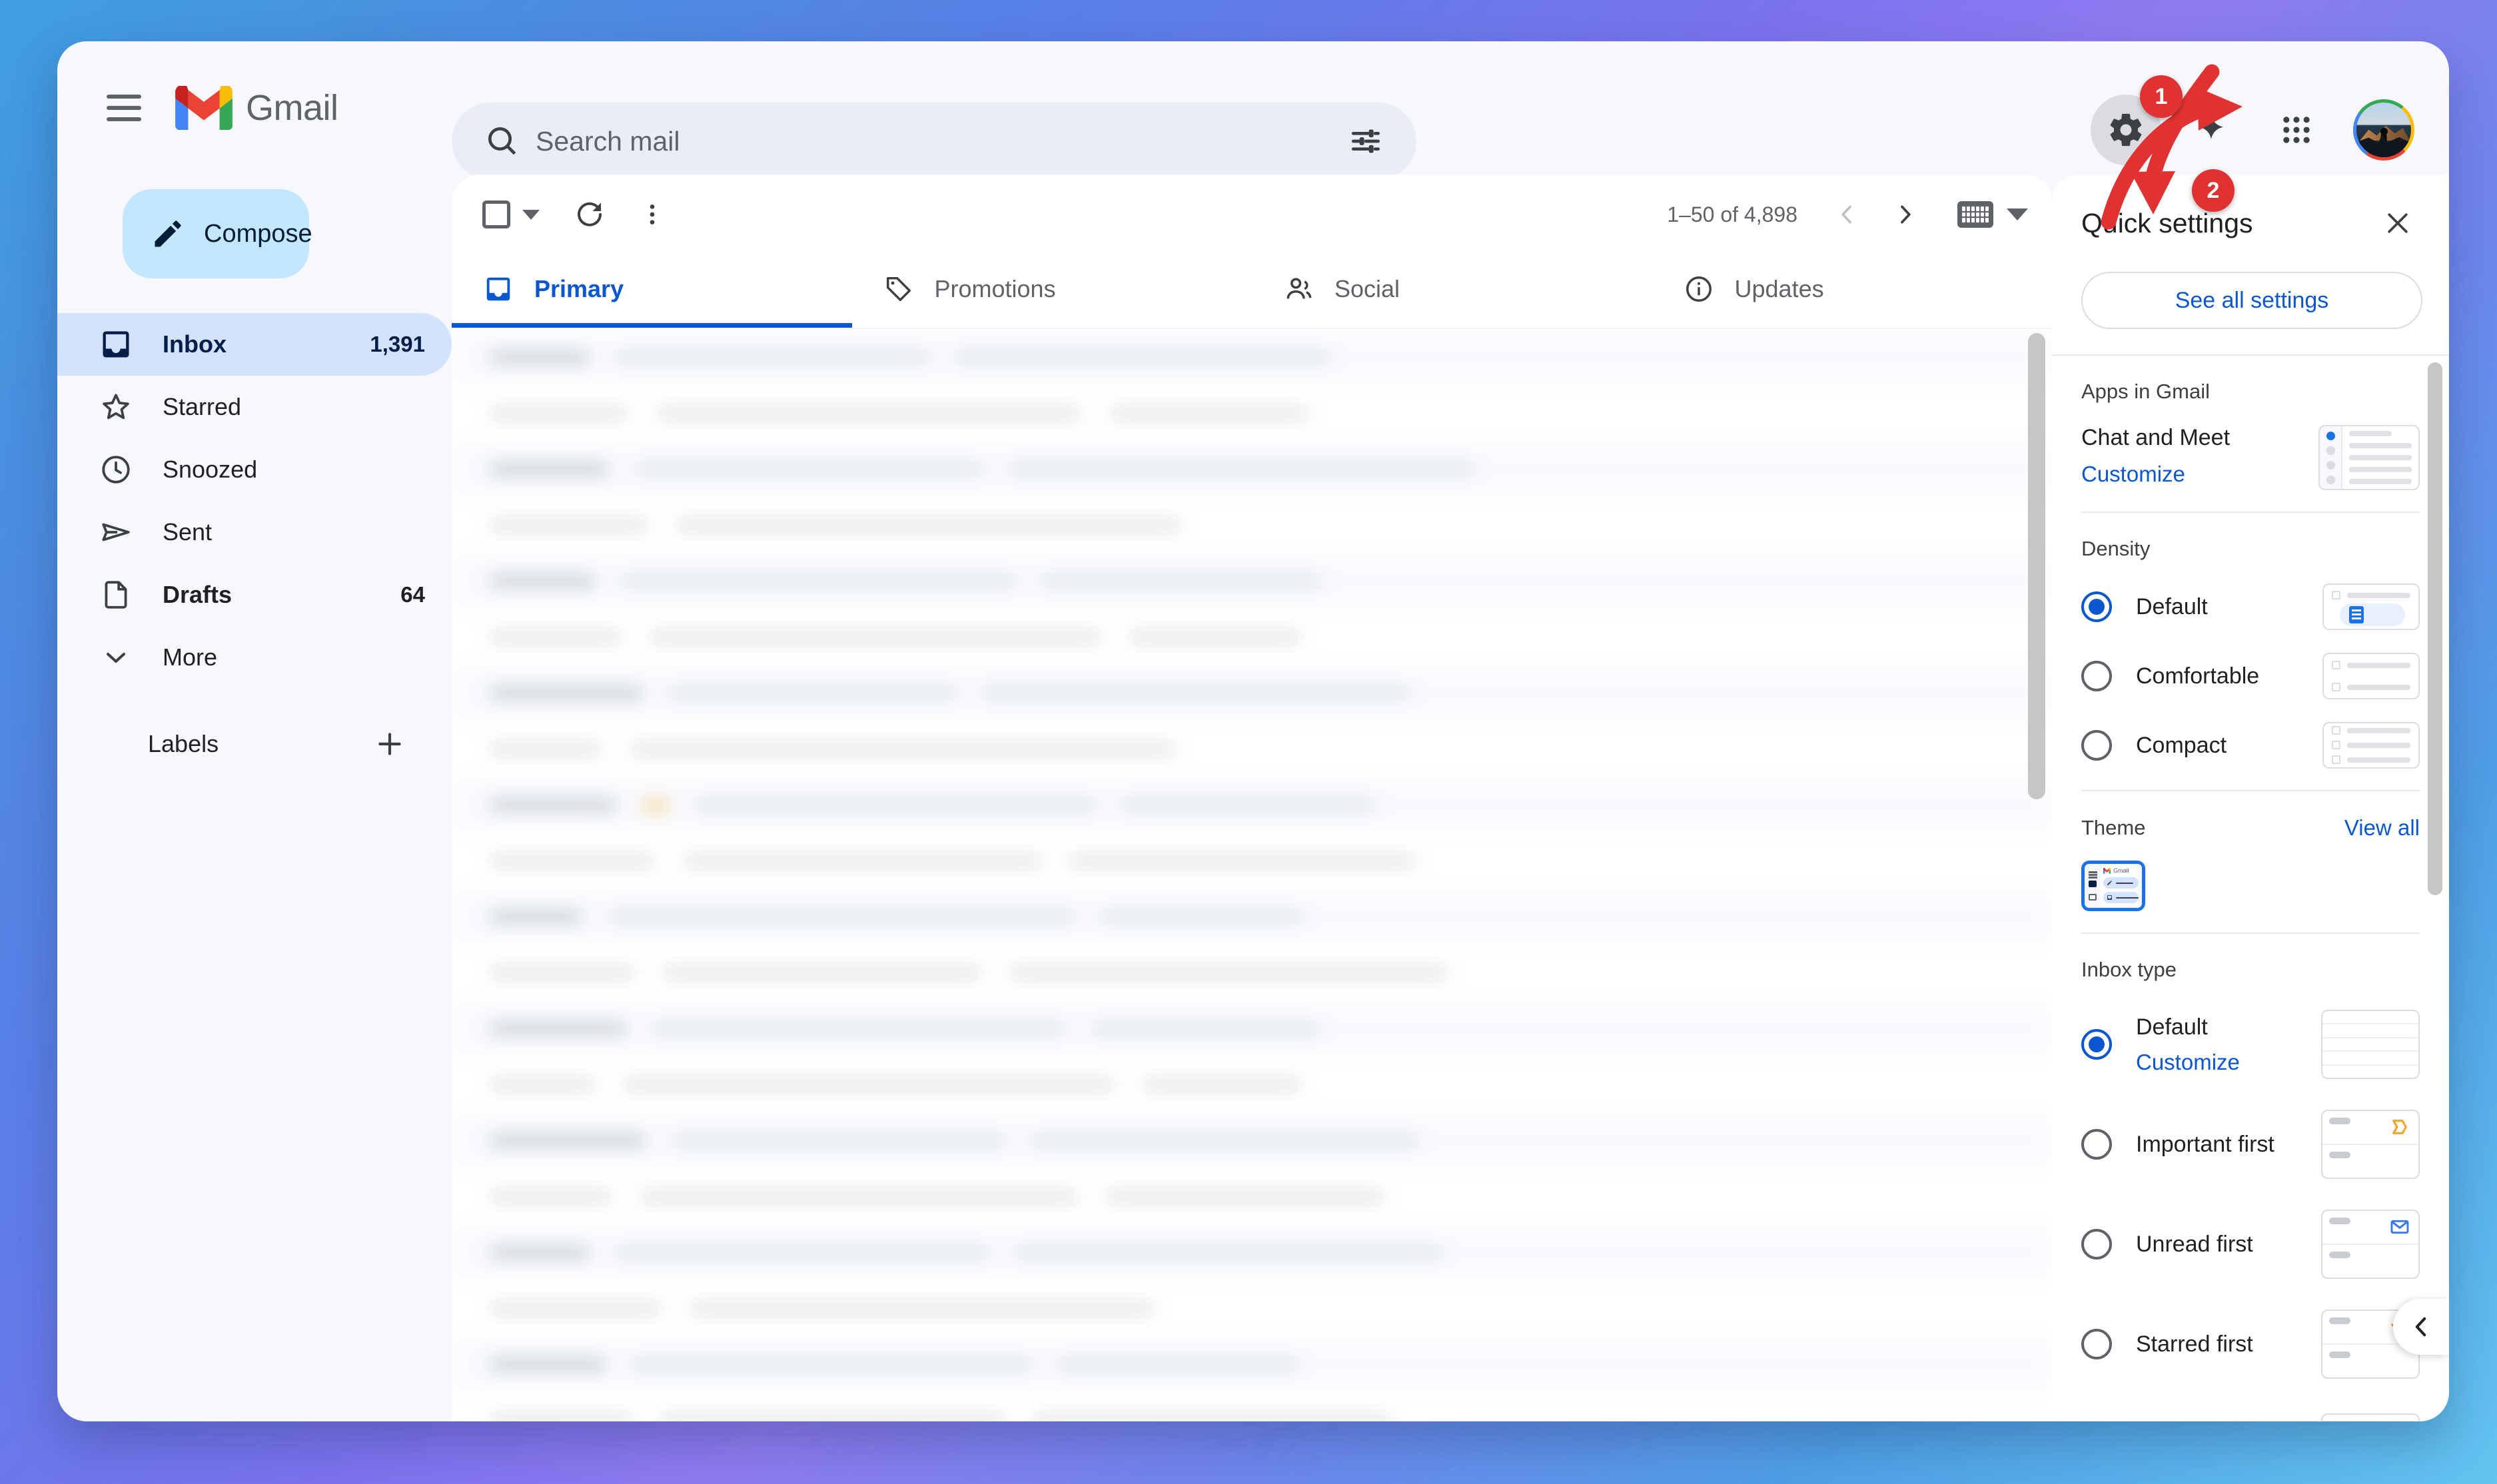  Describe the element at coordinates (2250, 676) in the screenshot. I see `density-option-comfortable: Comfortable` at that location.